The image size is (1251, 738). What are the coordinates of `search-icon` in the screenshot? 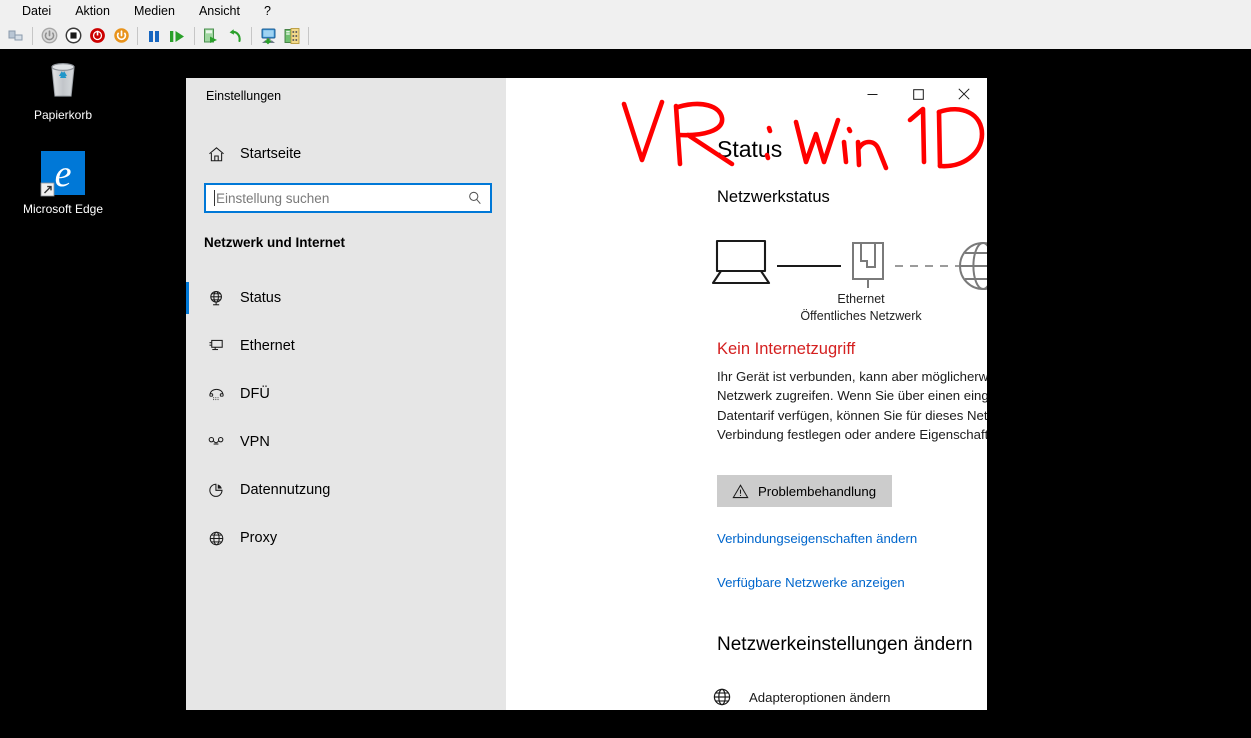 It's located at (475, 198).